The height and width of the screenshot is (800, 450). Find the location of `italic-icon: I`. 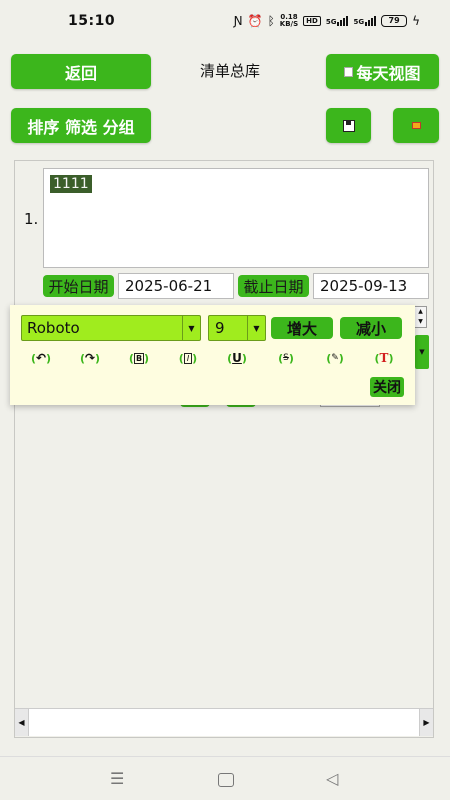

italic-icon: I is located at coordinates (188, 358).